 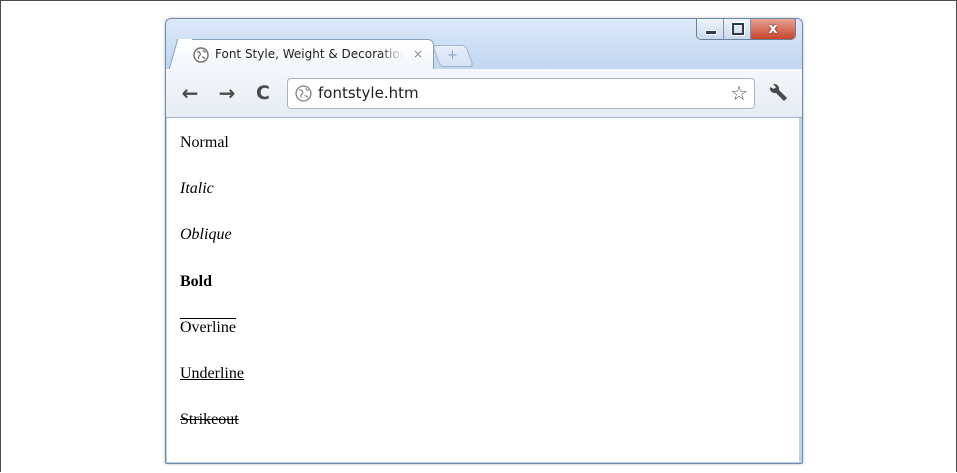 What do you see at coordinates (710, 29) in the screenshot?
I see `minimize-button` at bounding box center [710, 29].